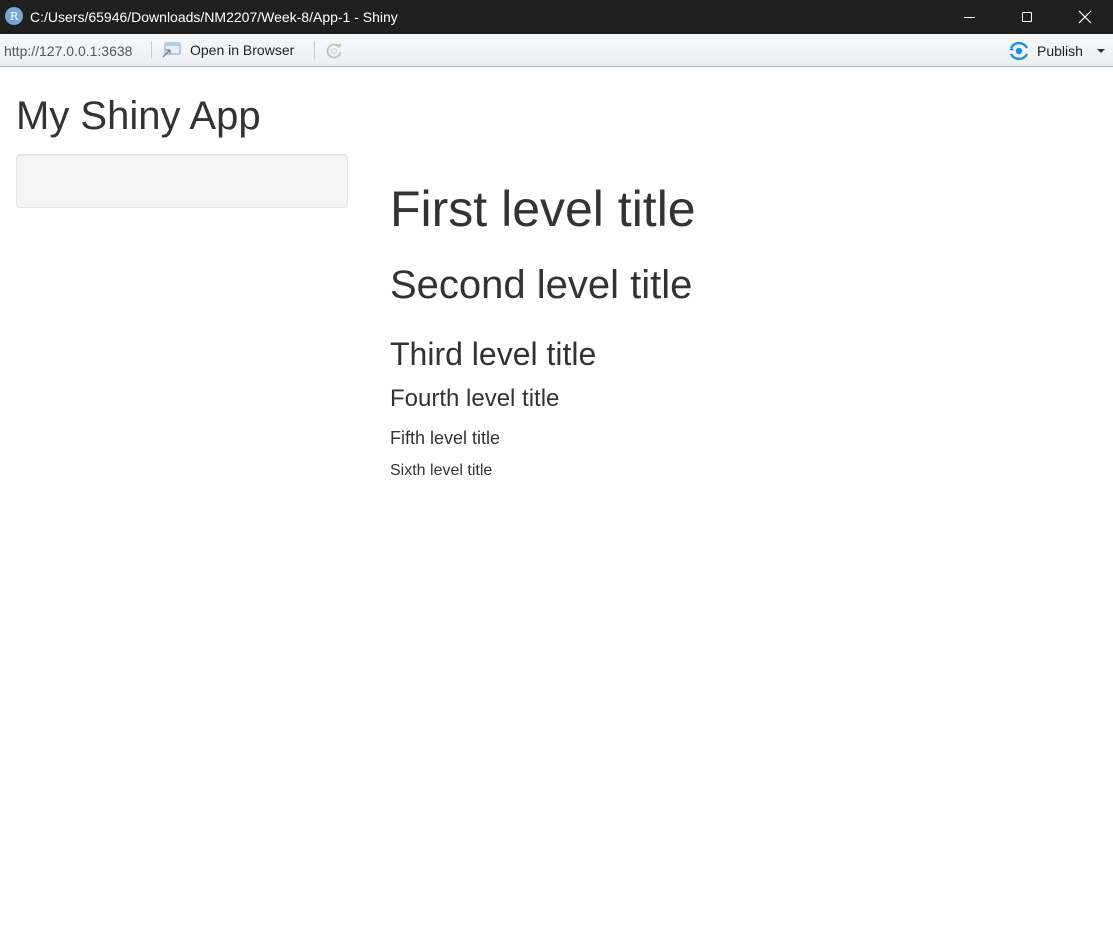  What do you see at coordinates (138, 116) in the screenshot?
I see `page-title: My Shiny App` at bounding box center [138, 116].